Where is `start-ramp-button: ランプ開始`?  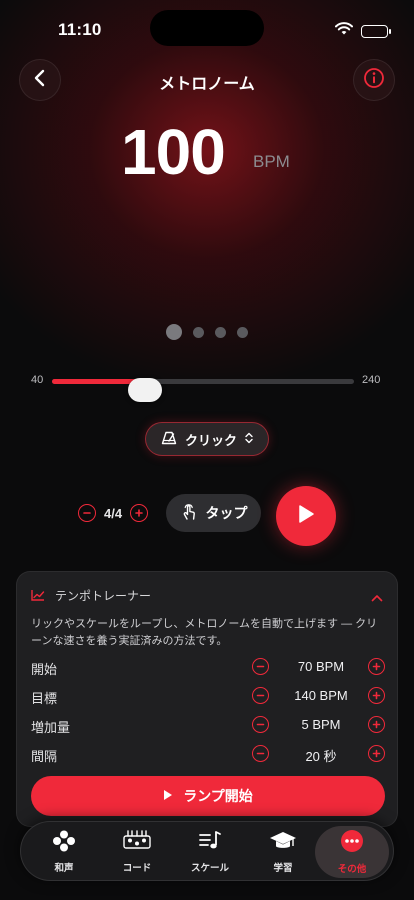
start-ramp-button: ランプ開始 is located at coordinates (208, 796).